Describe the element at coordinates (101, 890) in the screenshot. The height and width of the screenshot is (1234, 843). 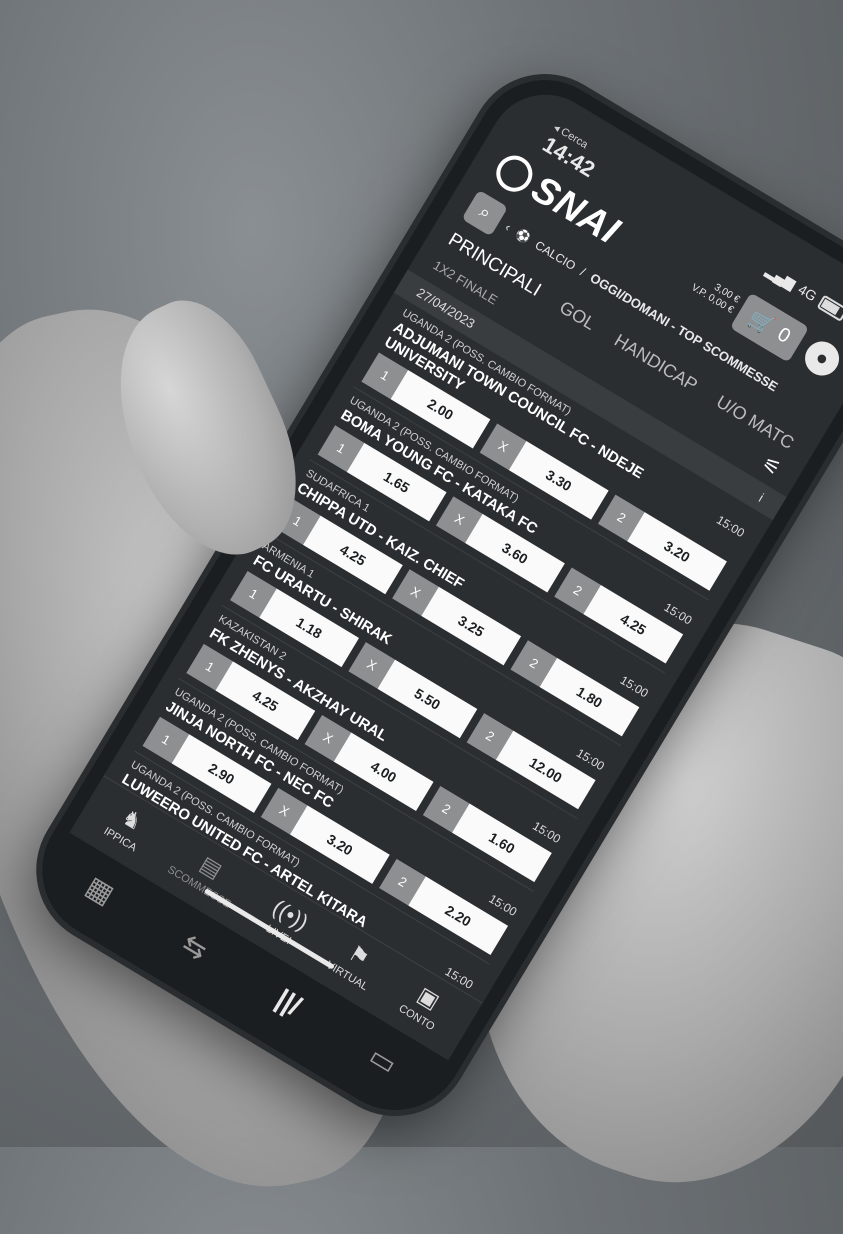
I see `apps-grid-icon: ▦` at that location.